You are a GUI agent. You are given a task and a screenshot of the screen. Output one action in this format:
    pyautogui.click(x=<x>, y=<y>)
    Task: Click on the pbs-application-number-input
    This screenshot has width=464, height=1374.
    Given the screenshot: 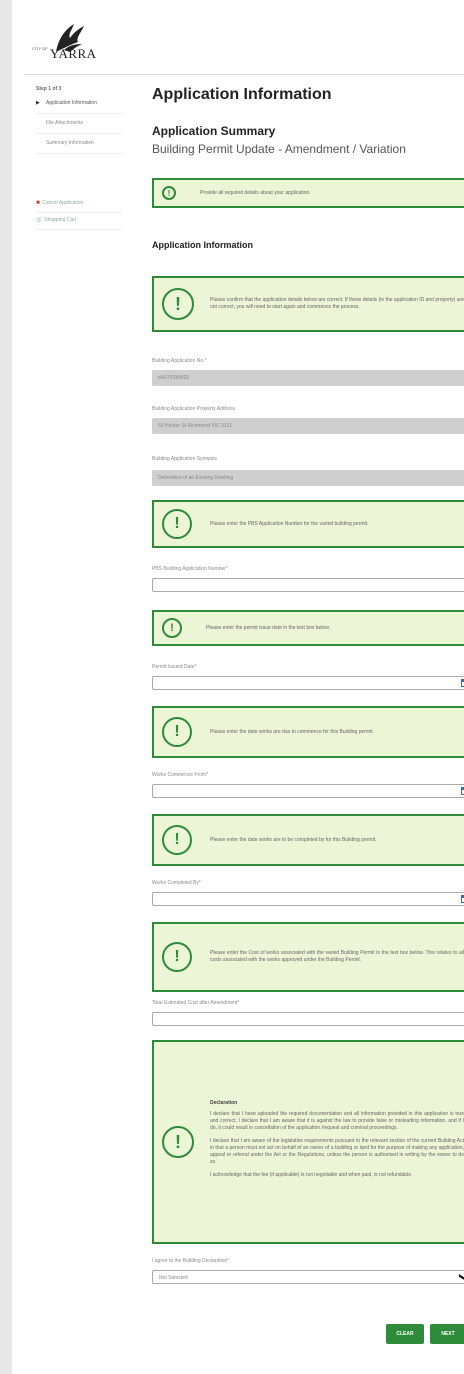 What is the action you would take?
    pyautogui.click(x=308, y=585)
    